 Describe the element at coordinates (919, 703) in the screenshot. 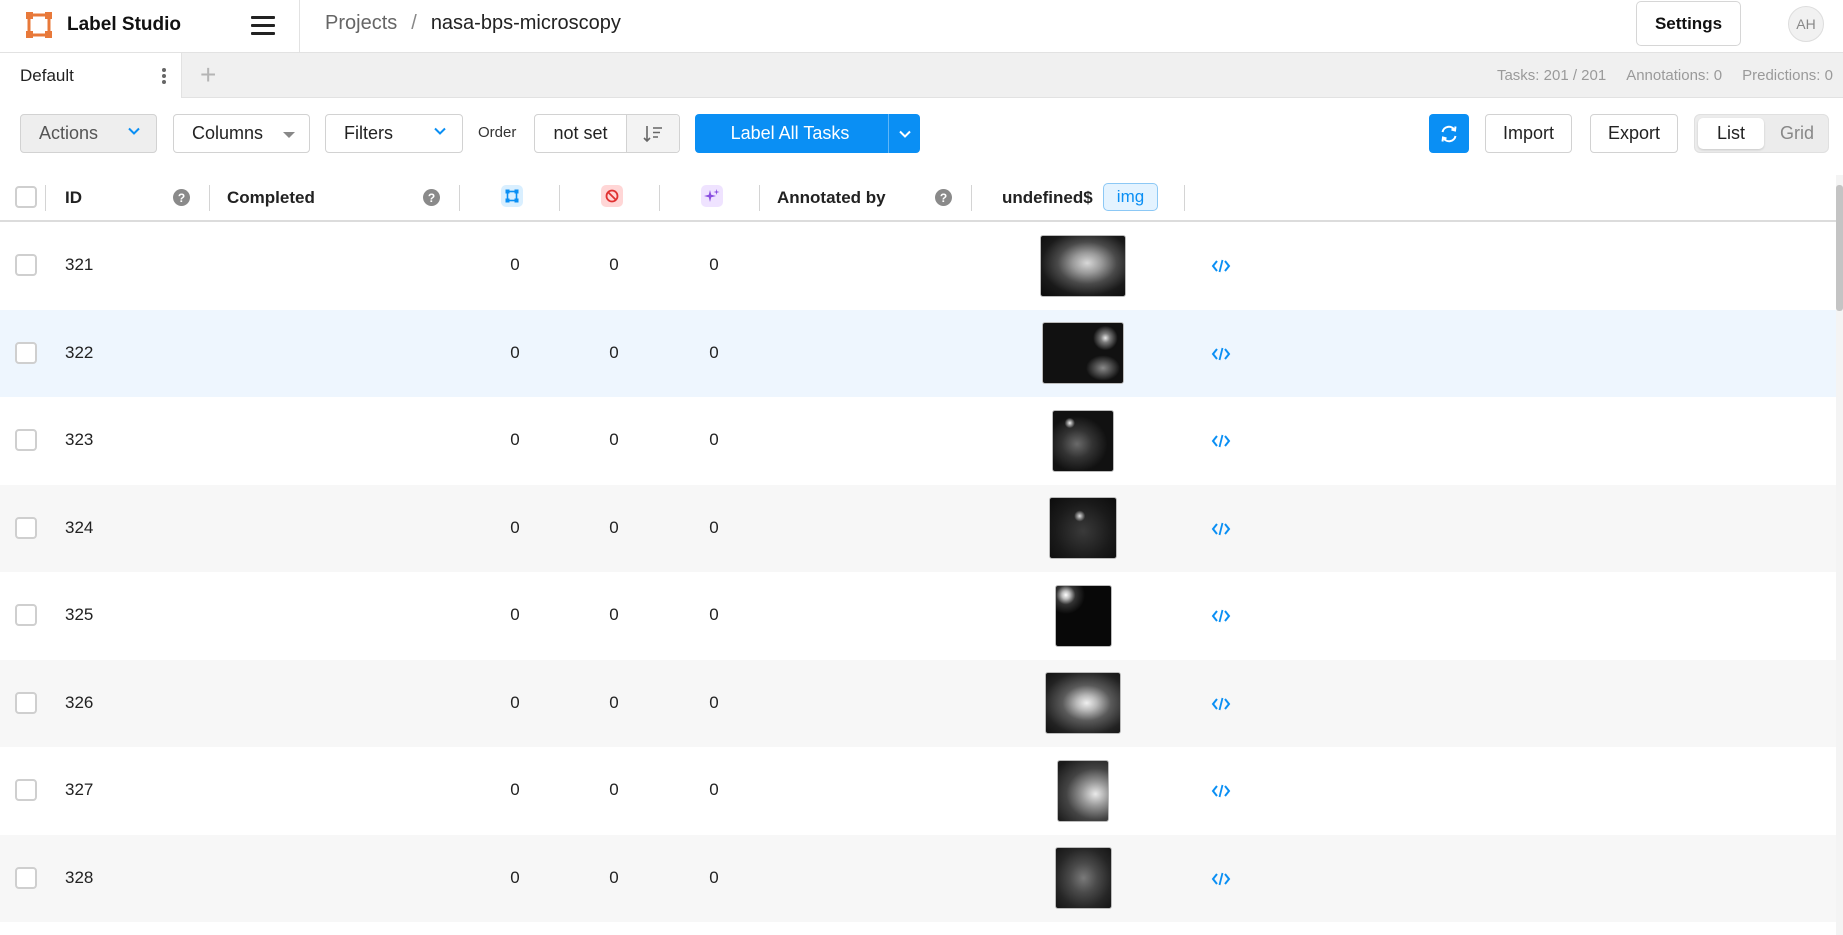

I see `table-row: 326 0 0 0` at that location.